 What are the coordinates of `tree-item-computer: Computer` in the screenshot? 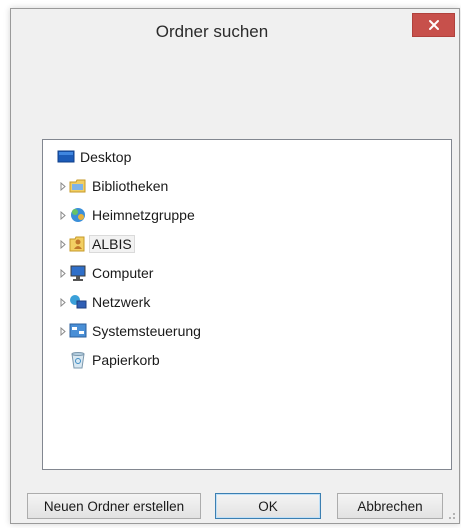 It's located at (105, 273).